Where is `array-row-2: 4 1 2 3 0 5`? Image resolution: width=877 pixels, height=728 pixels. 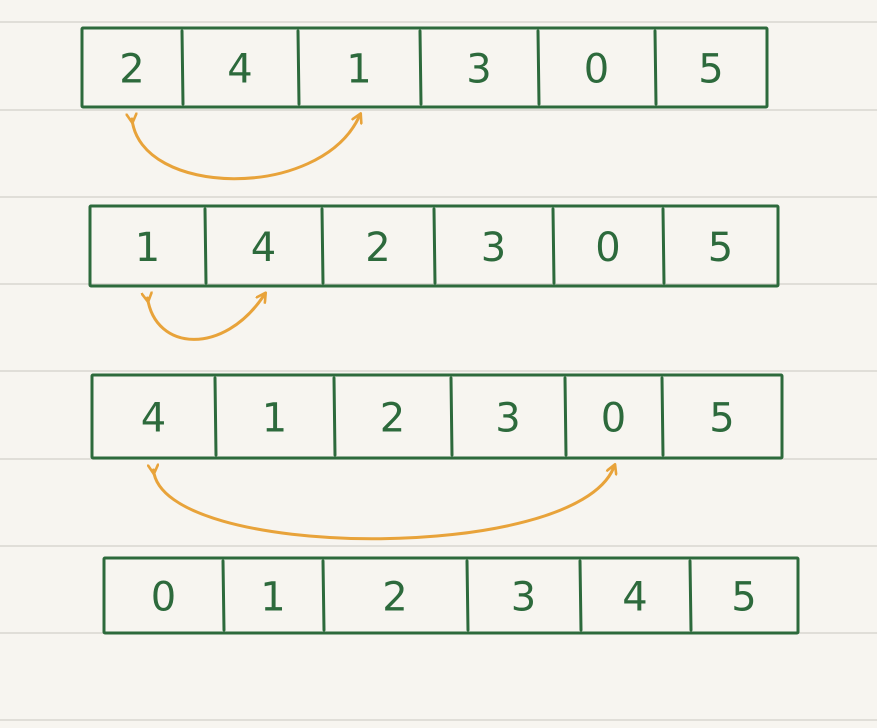
array-row-2: 4 1 2 3 0 5 is located at coordinates (437, 416).